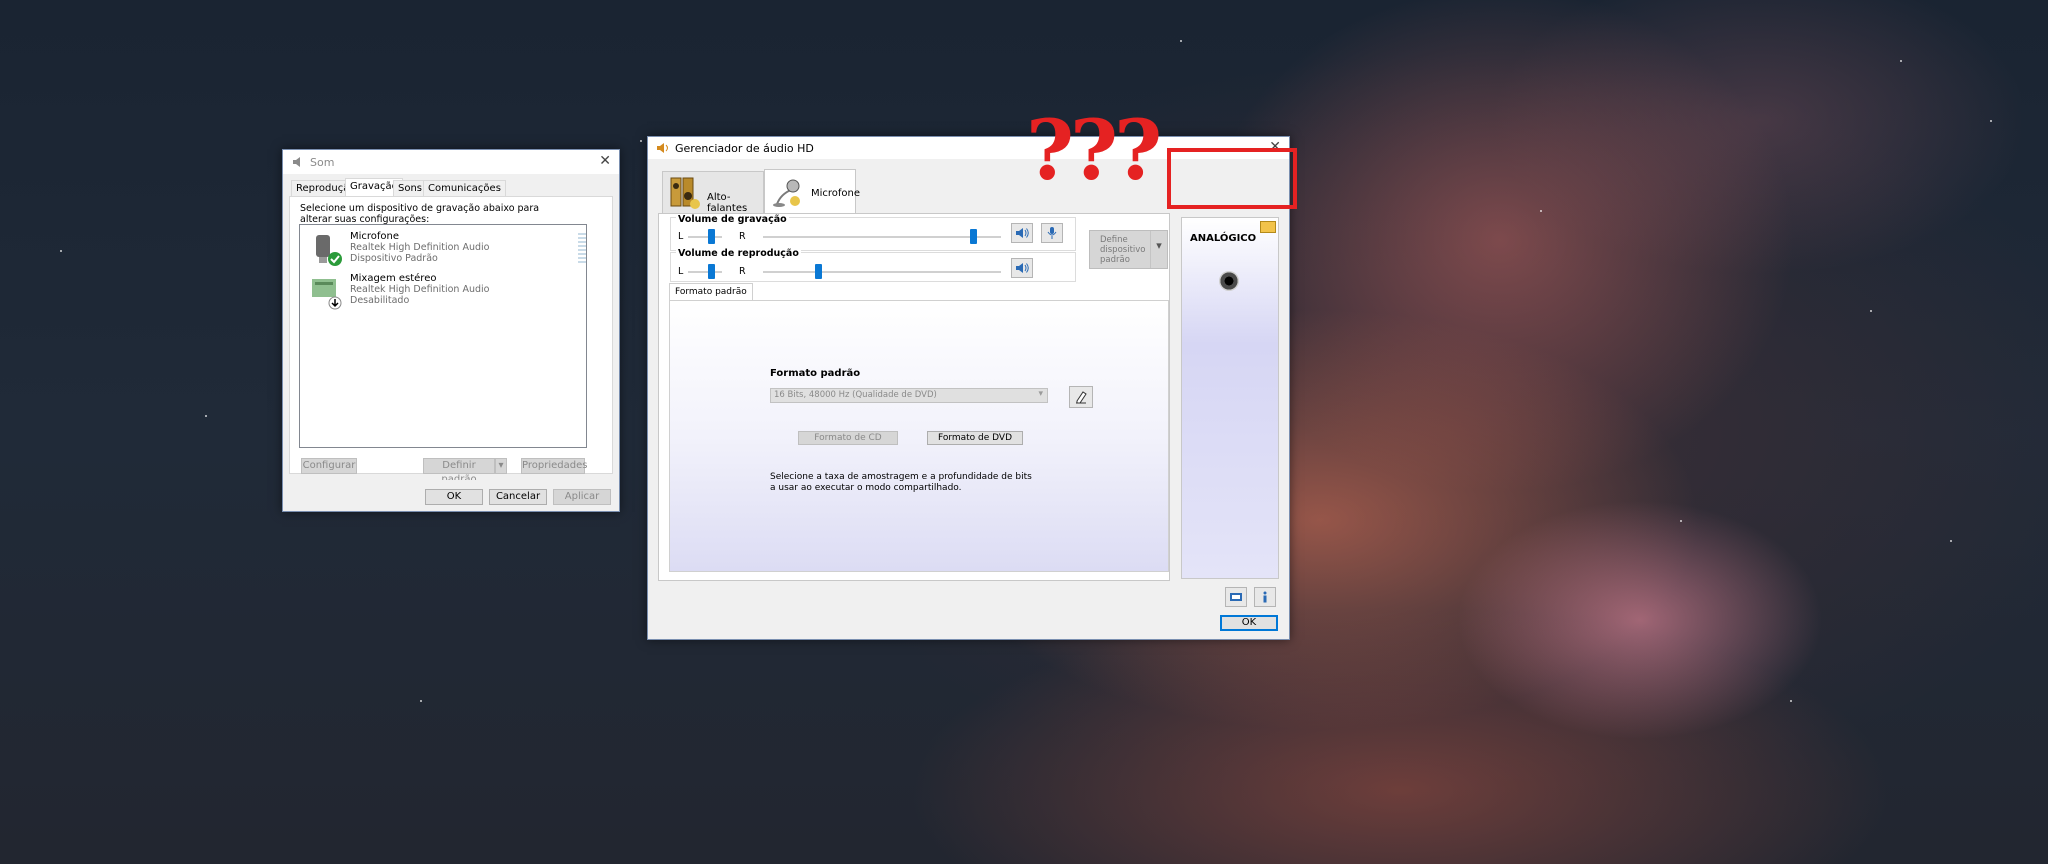 Image resolution: width=2048 pixels, height=864 pixels. What do you see at coordinates (451, 162) in the screenshot?
I see `som-titlebar: Som ✕` at bounding box center [451, 162].